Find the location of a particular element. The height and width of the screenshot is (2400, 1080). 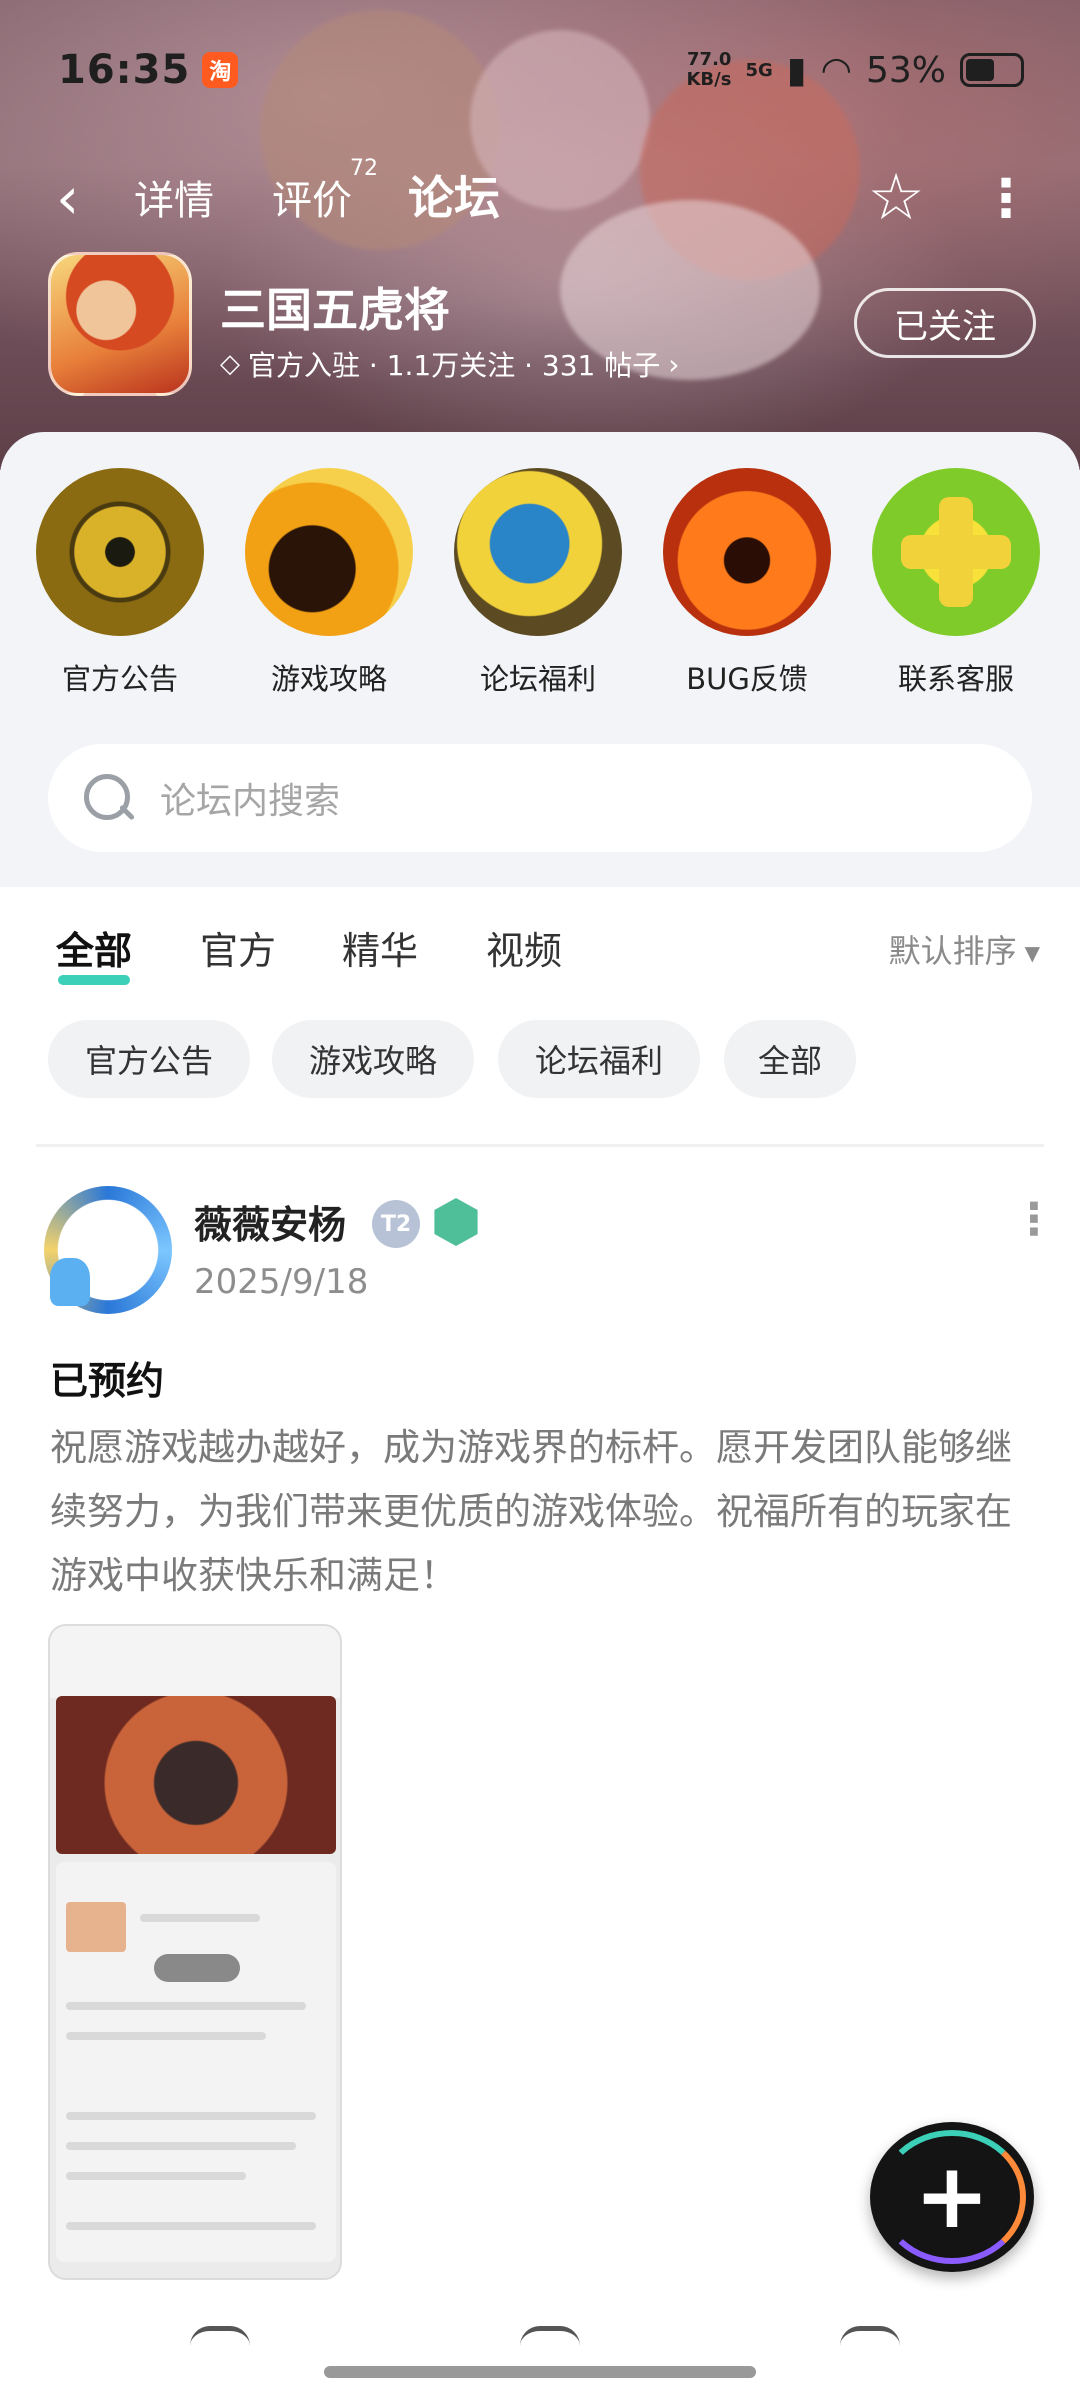

thumbnail-content is located at coordinates (196, 2062).